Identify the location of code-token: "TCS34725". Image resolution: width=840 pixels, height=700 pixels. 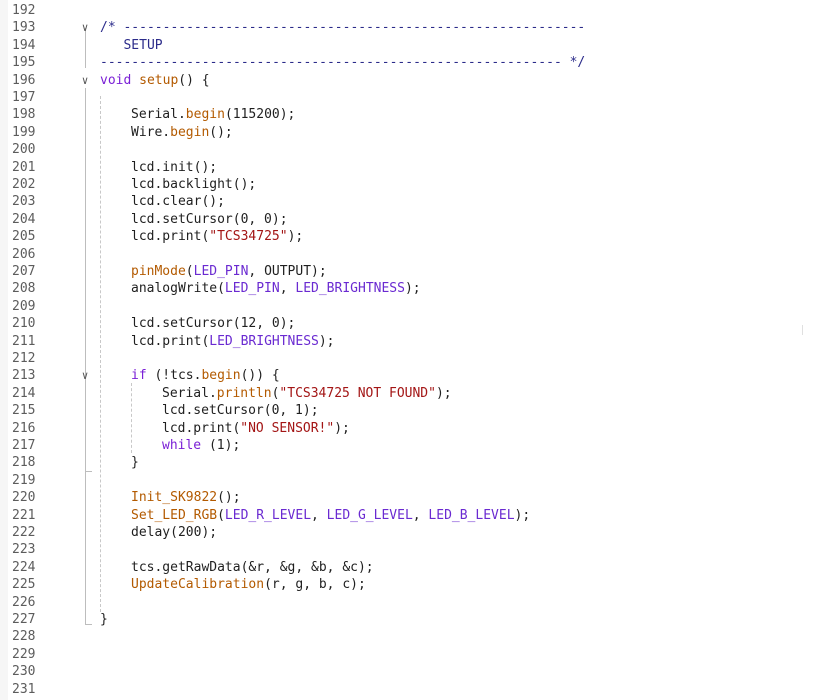
(248, 237).